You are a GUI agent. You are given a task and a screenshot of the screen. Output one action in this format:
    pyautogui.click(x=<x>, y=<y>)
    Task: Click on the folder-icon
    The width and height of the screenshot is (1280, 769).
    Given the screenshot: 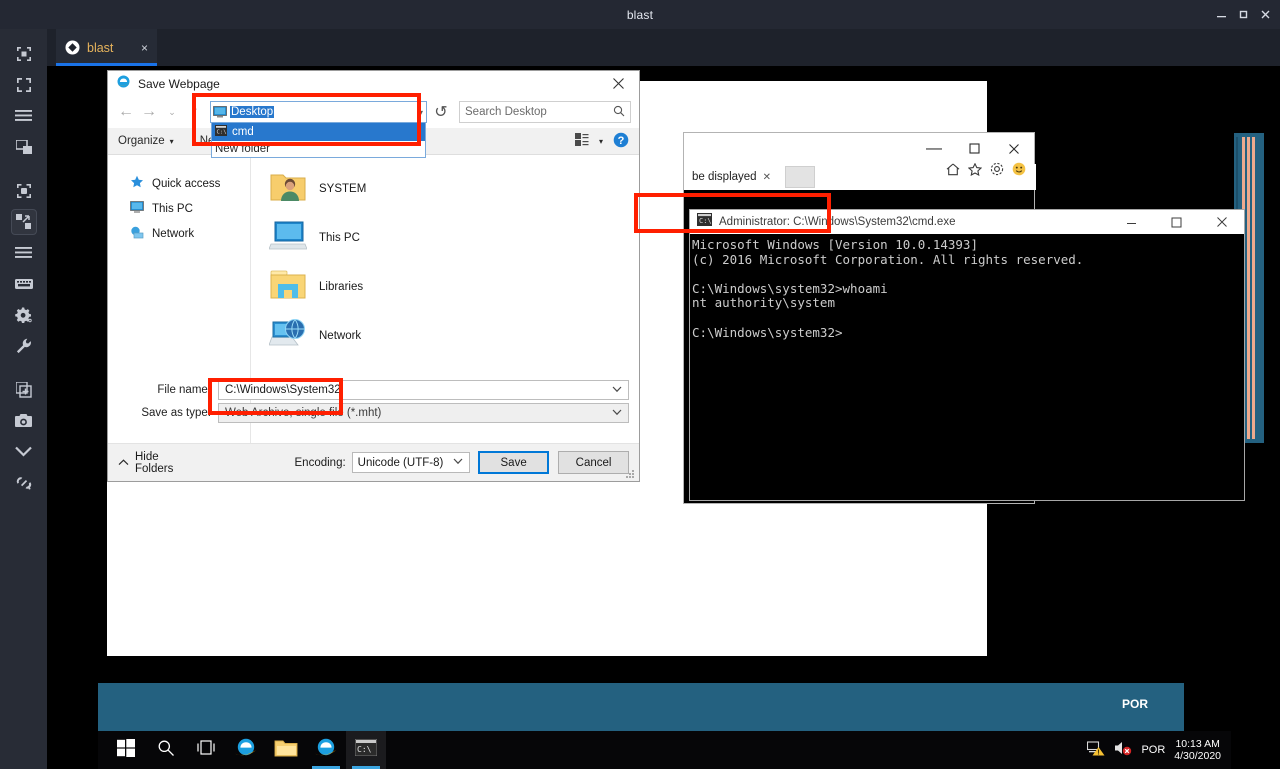 What is the action you would take?
    pyautogui.click(x=286, y=750)
    